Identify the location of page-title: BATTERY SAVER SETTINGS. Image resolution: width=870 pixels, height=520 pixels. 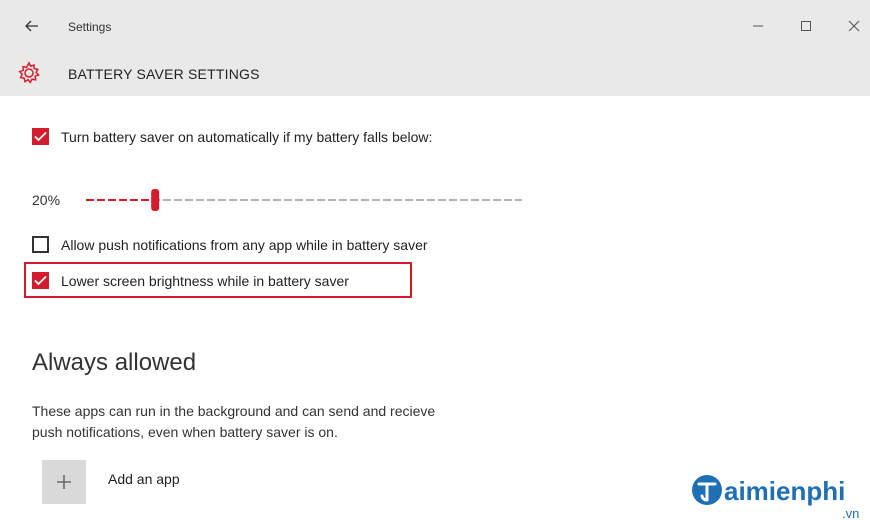
(164, 74).